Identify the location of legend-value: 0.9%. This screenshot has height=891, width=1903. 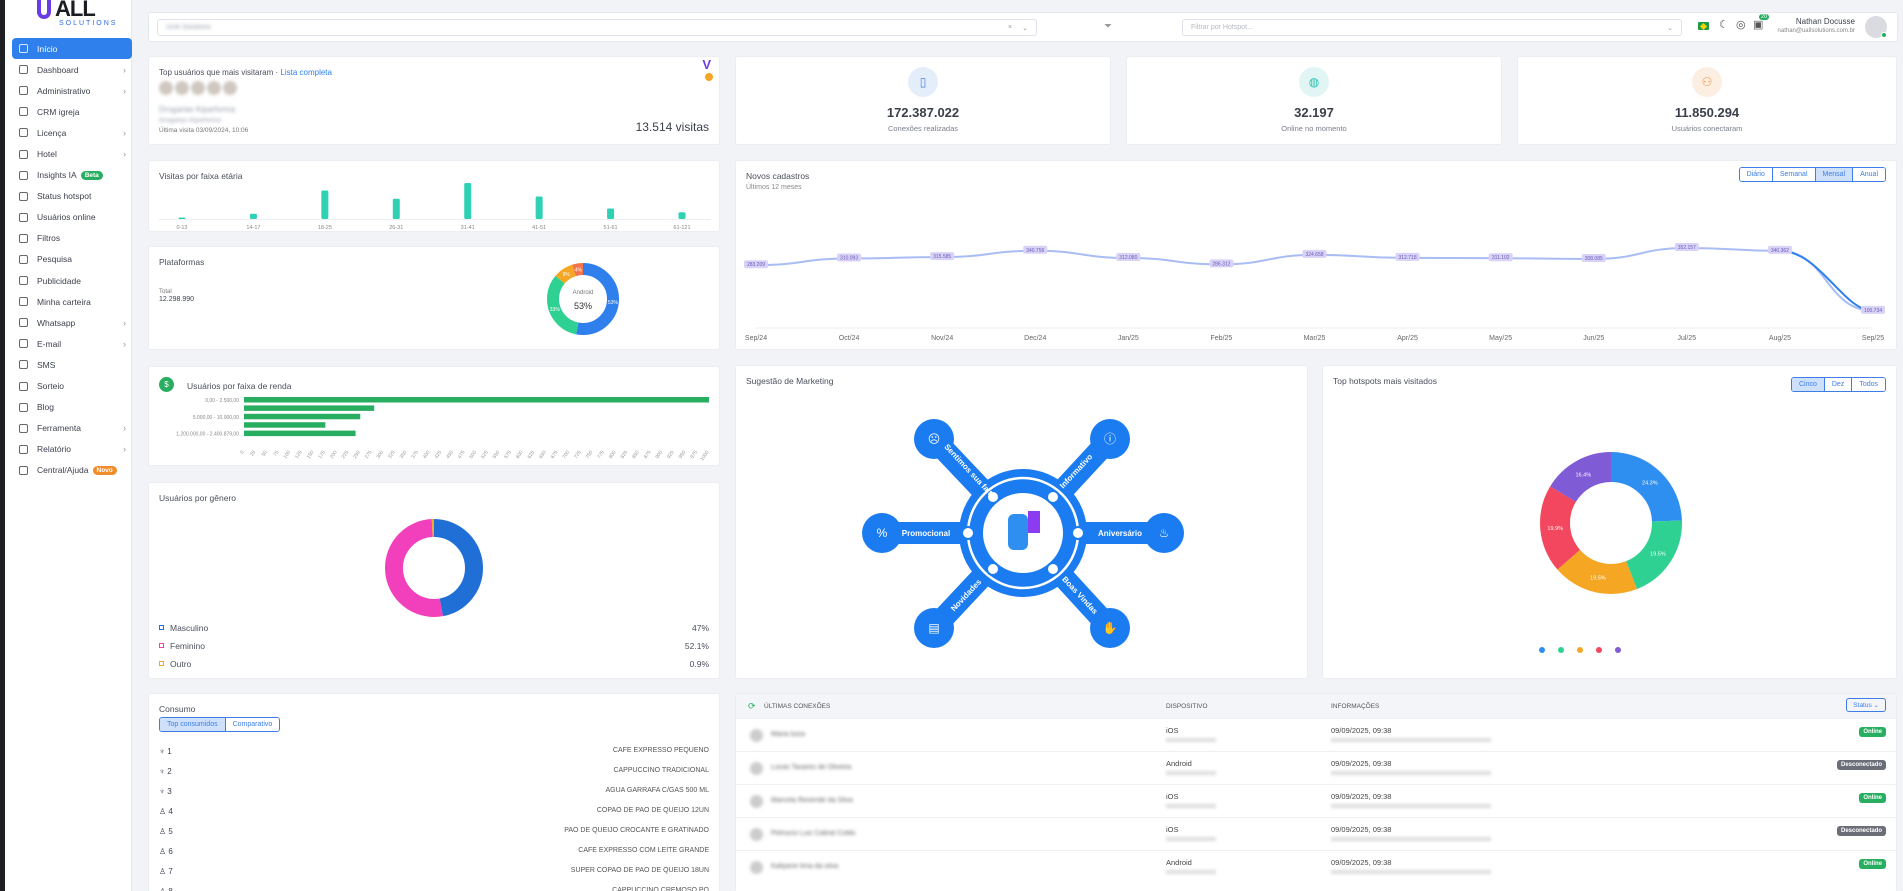
(699, 664).